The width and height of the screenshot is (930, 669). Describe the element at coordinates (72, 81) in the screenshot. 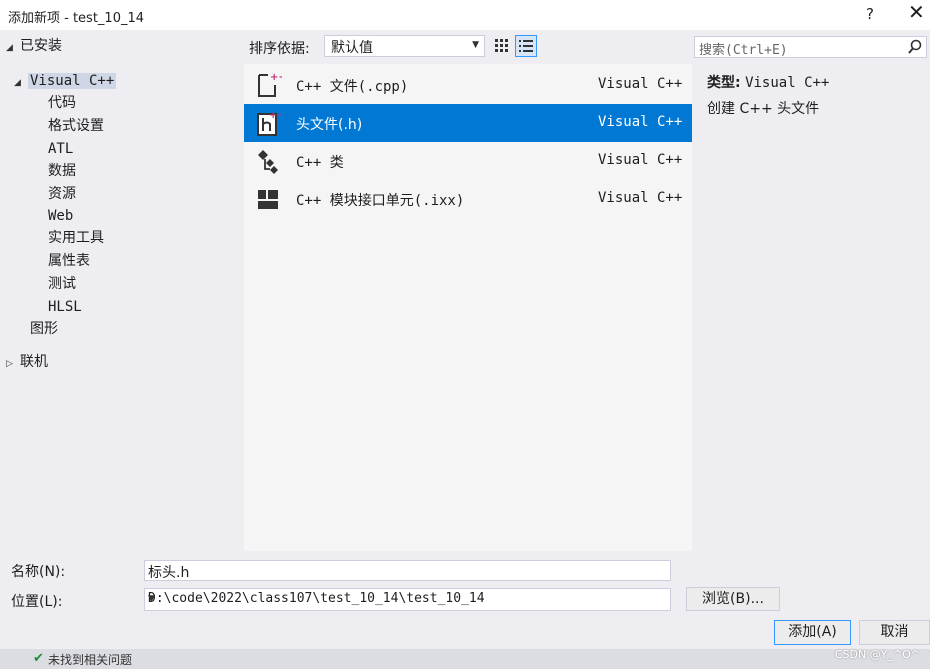

I see `tree-node-label: Visual C++` at that location.